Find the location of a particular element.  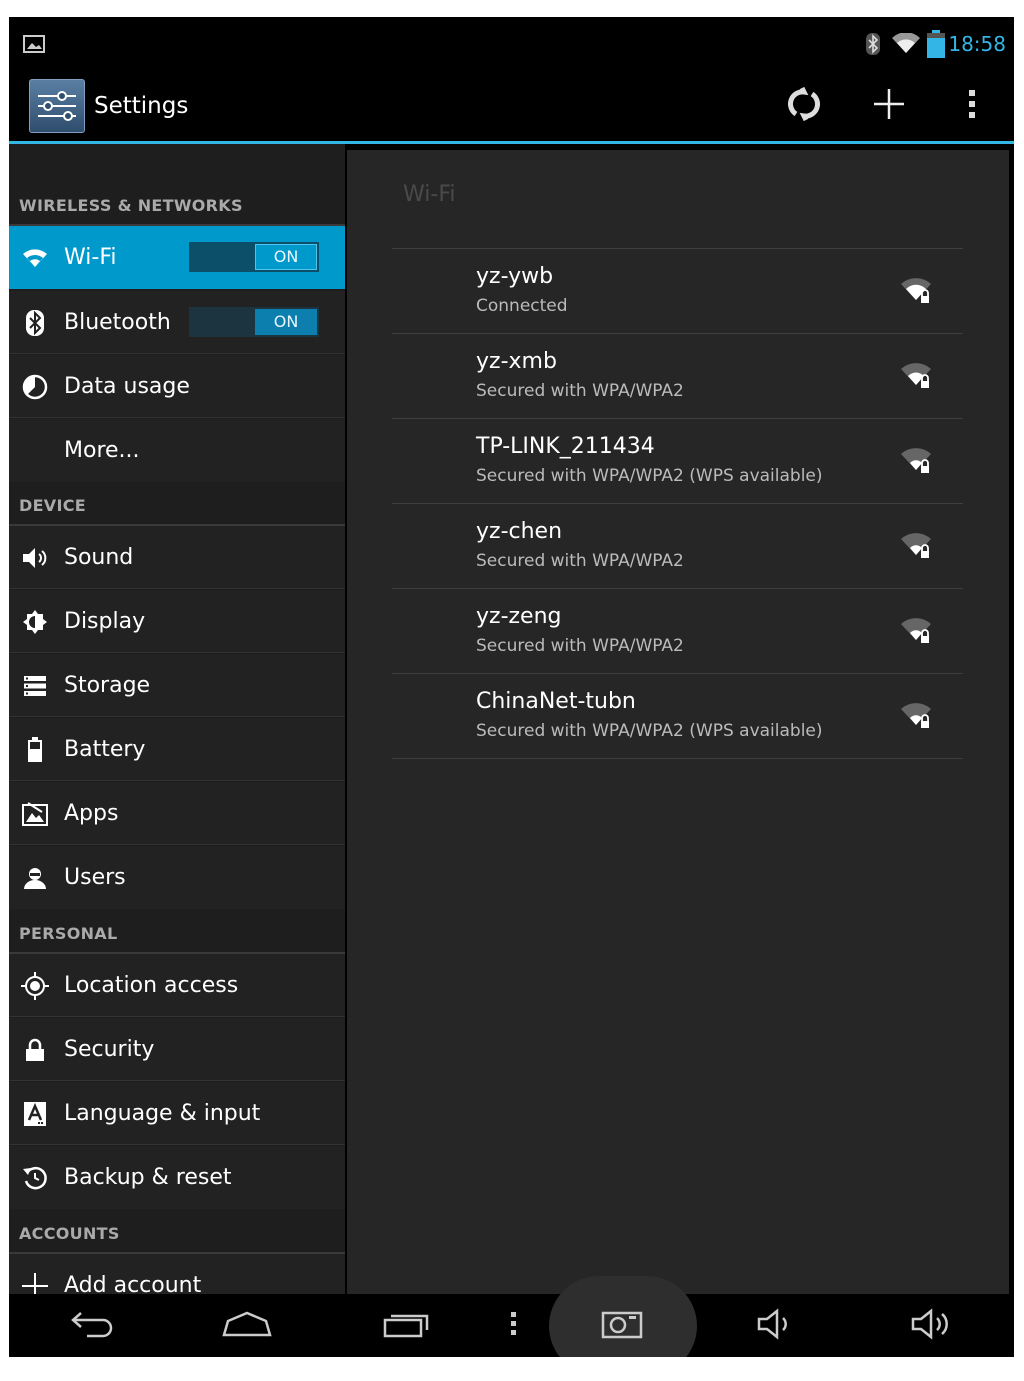

sidebar-item-security: Security is located at coordinates (177, 1049).